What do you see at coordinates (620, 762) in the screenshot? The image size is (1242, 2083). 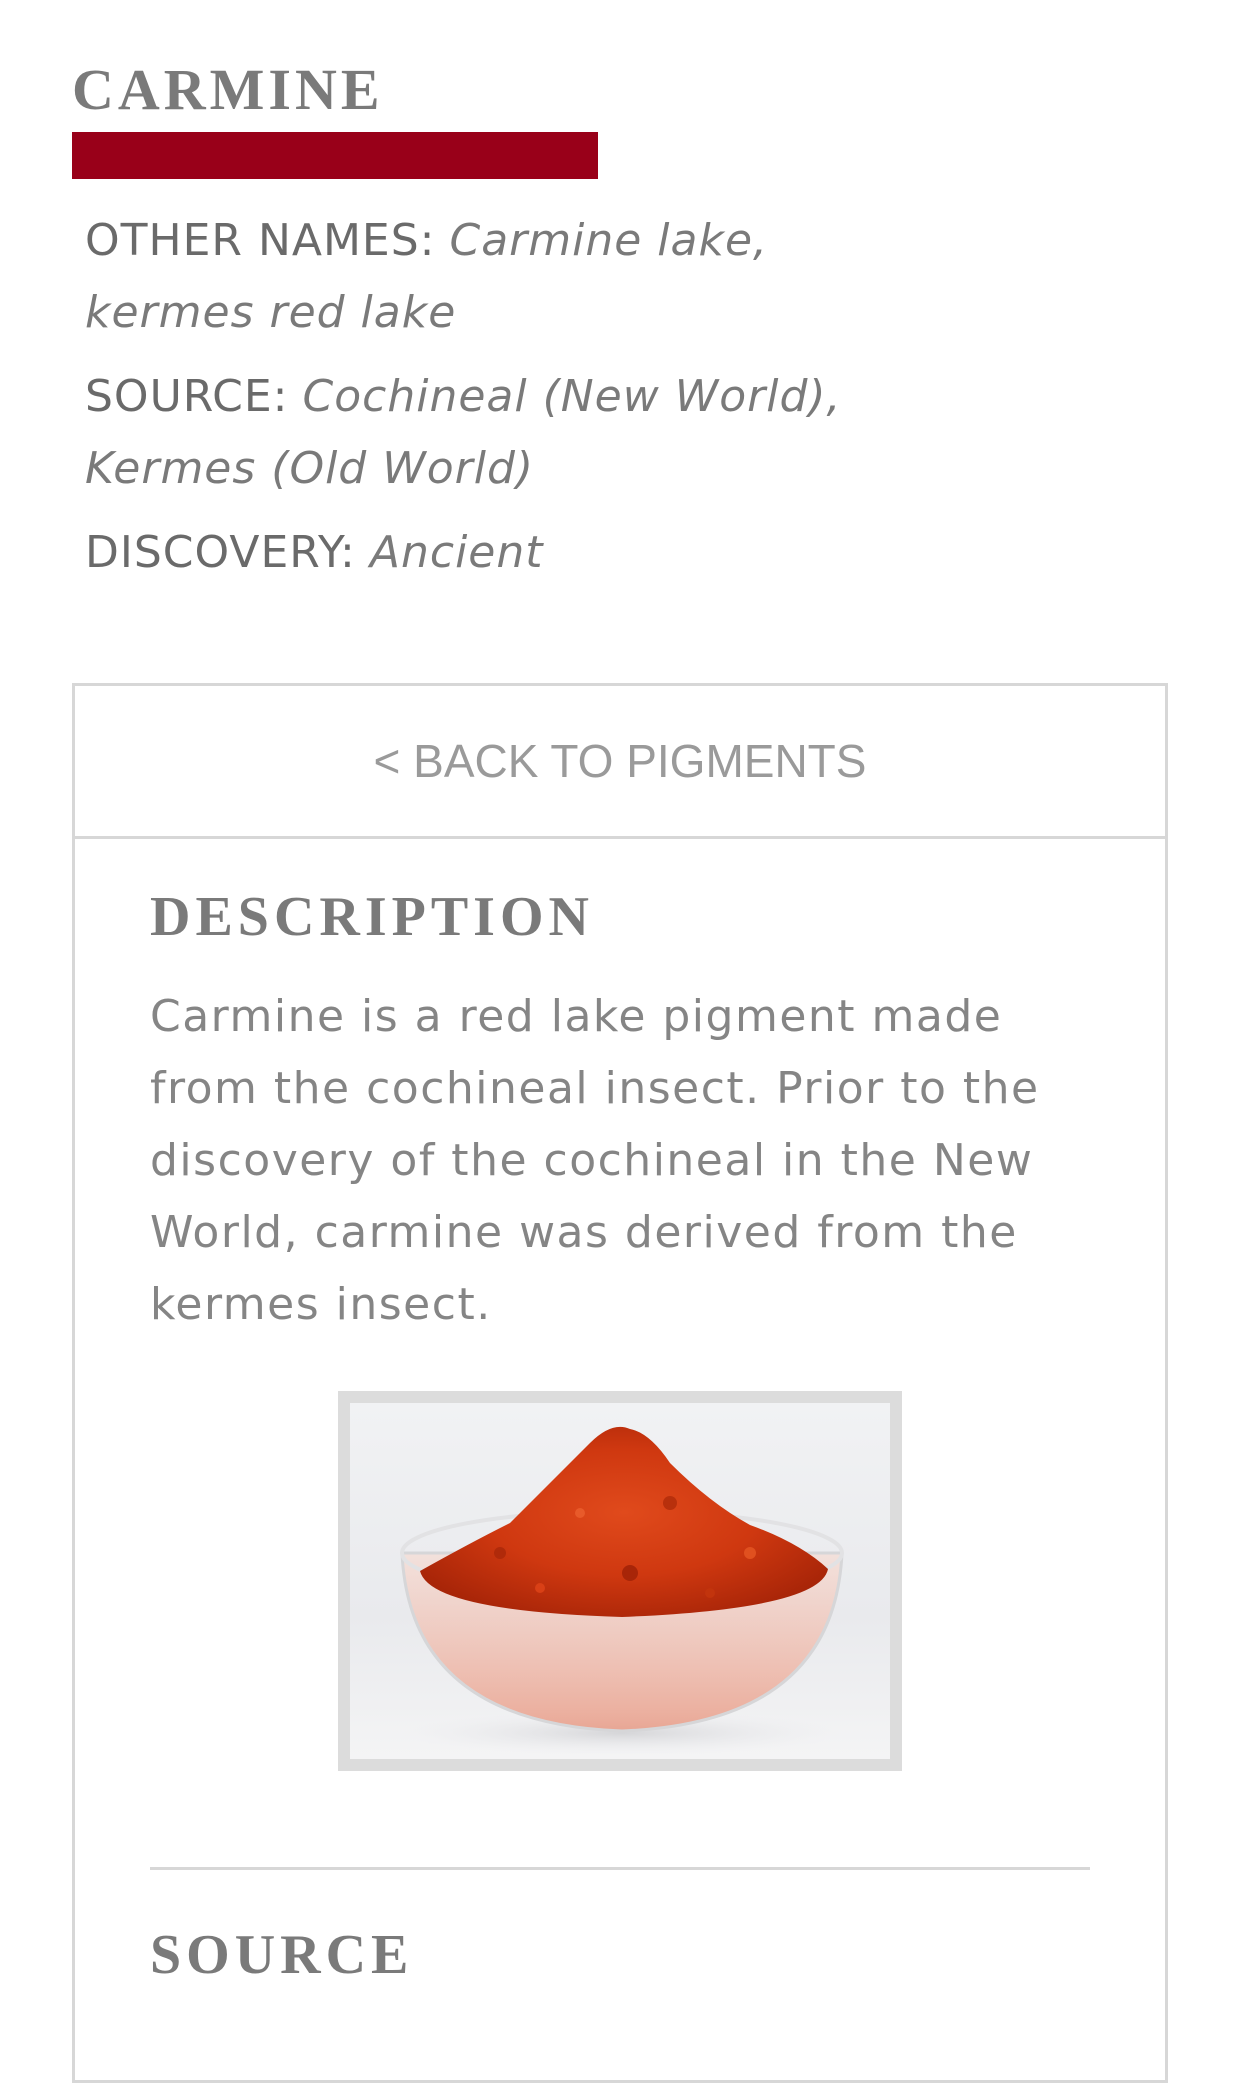 I see `back-to-pigments-button: < BACK TO PIGMENTS` at bounding box center [620, 762].